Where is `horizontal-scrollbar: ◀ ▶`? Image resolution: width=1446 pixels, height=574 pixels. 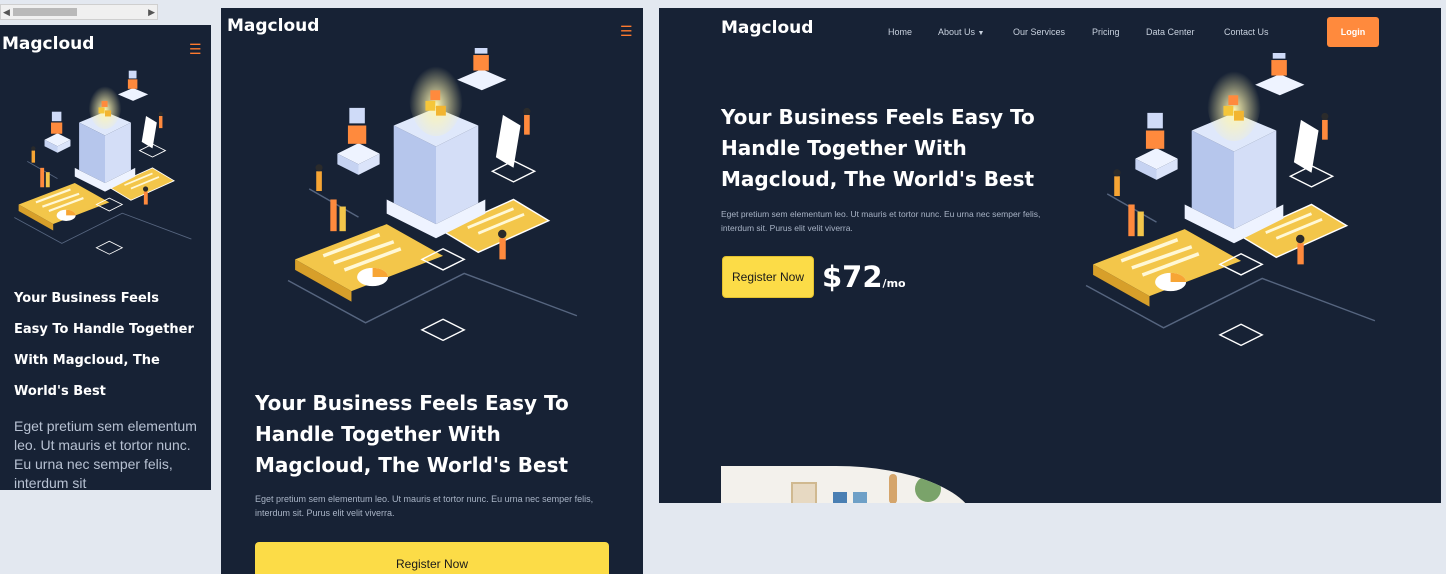
horizontal-scrollbar: ◀ ▶ is located at coordinates (79, 12).